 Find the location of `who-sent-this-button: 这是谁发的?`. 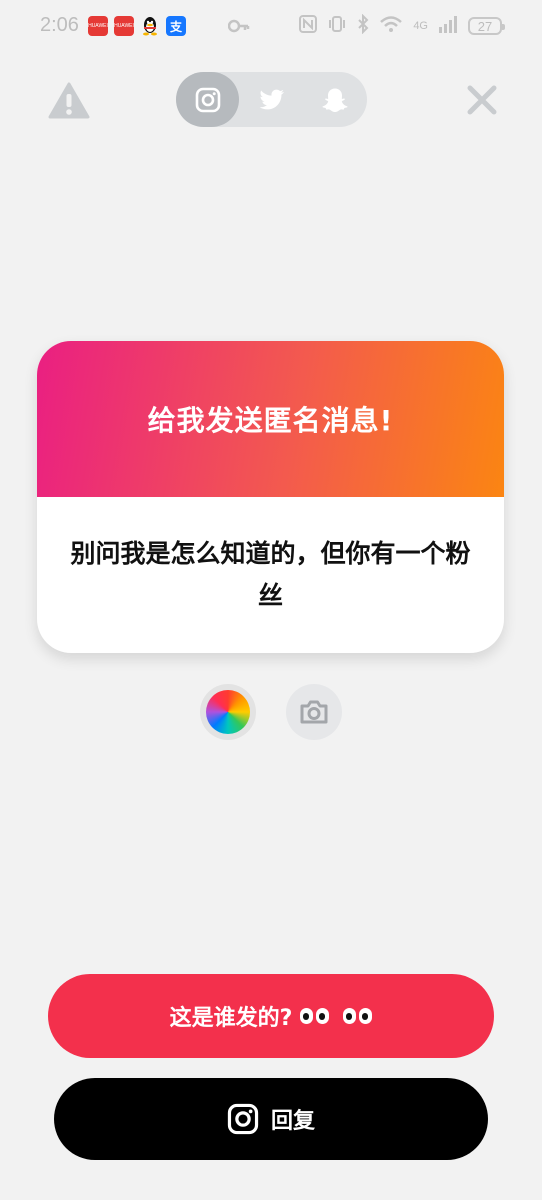

who-sent-this-button: 这是谁发的? is located at coordinates (271, 1016).